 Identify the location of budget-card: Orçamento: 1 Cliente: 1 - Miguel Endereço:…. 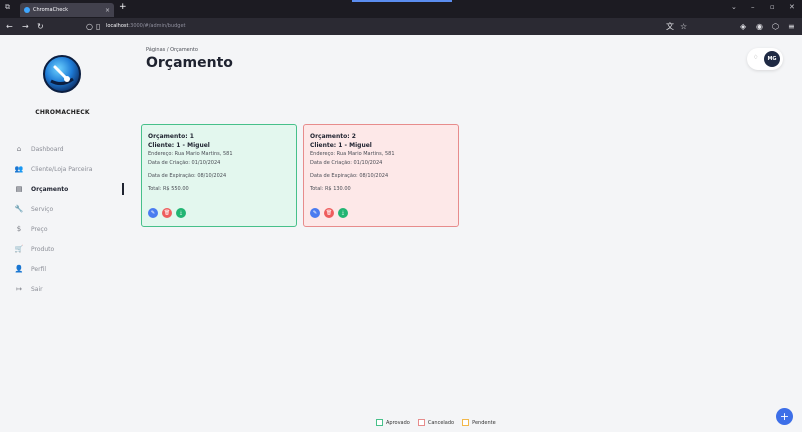
(219, 175).